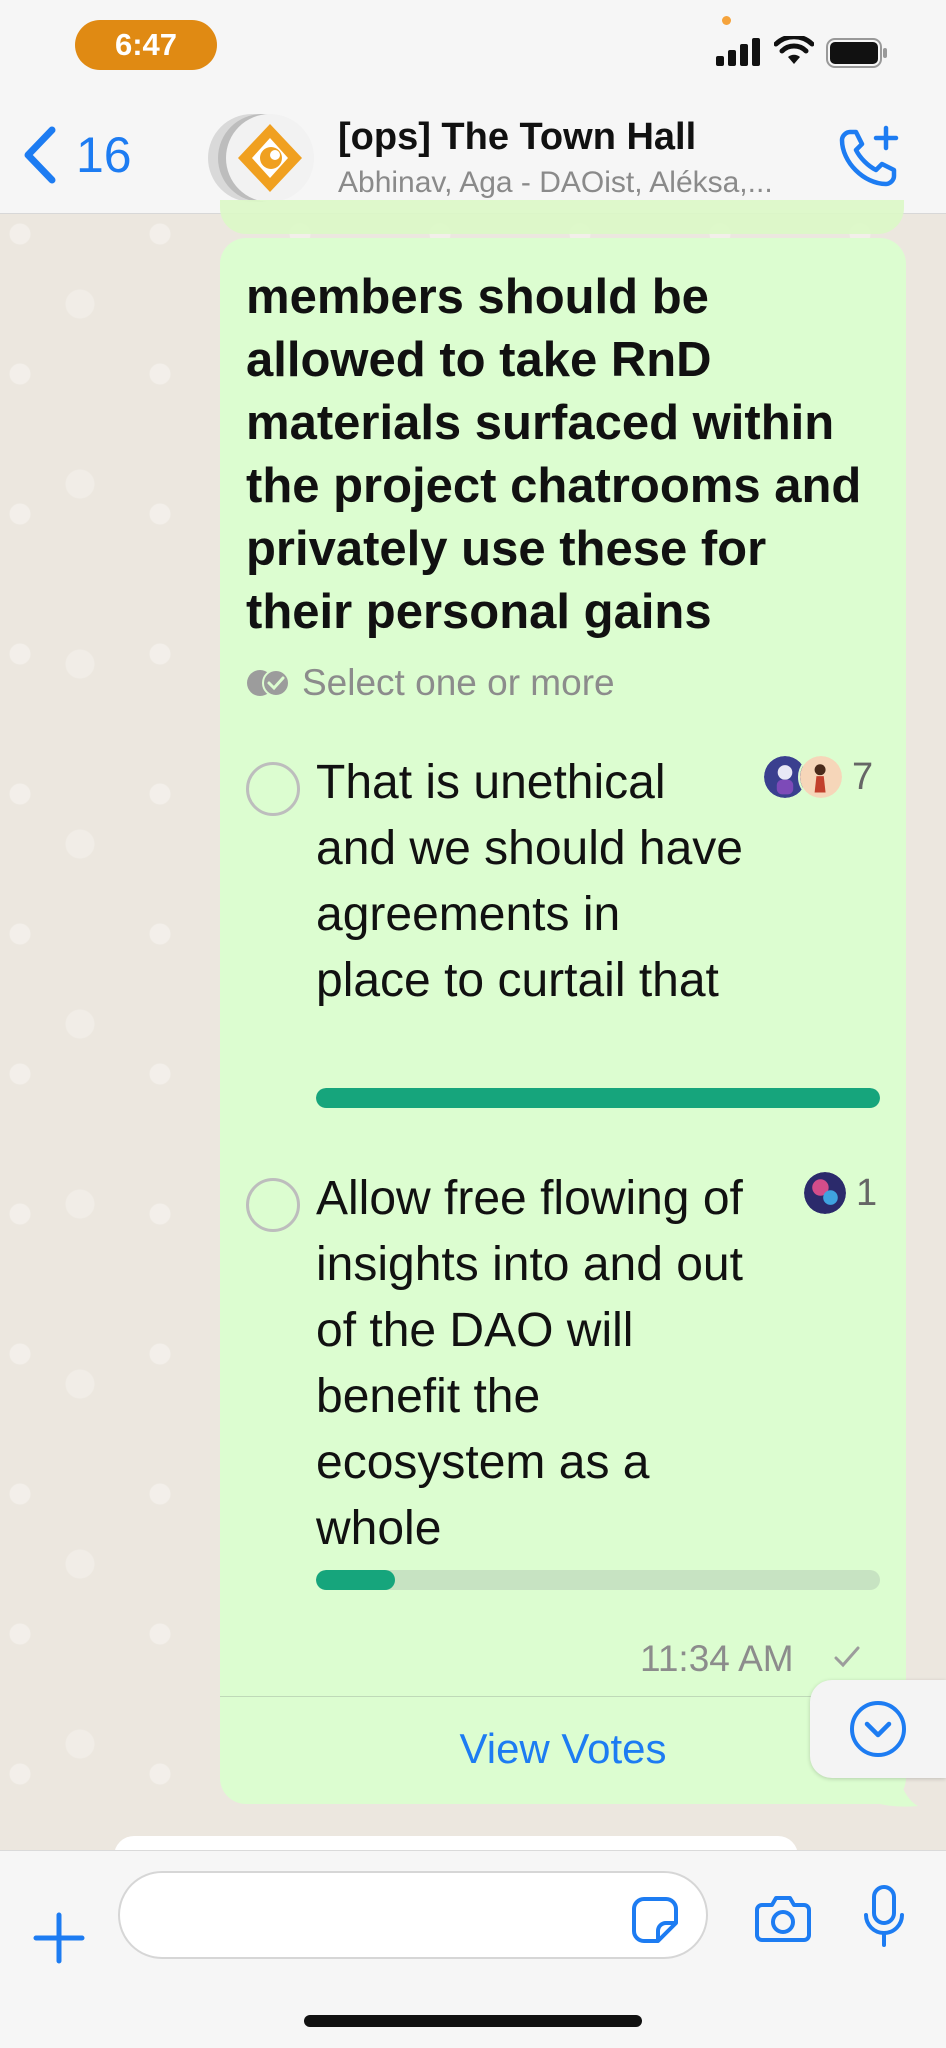 Image resolution: width=946 pixels, height=2048 pixels. I want to click on vote-count: 7, so click(863, 776).